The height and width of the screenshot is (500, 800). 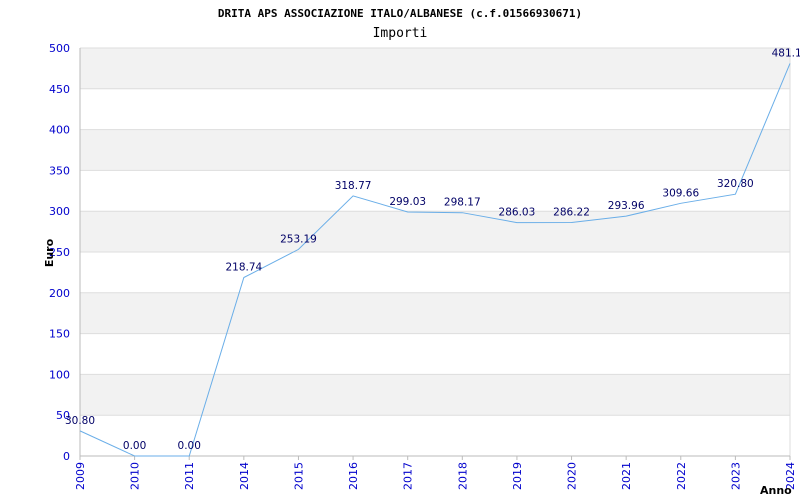 What do you see at coordinates (298, 476) in the screenshot?
I see `x-tick-label: 2015` at bounding box center [298, 476].